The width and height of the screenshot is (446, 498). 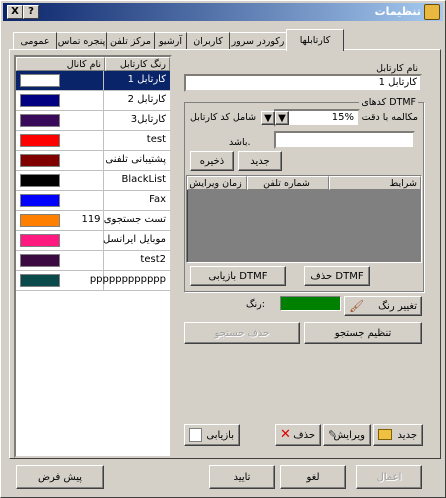 What do you see at coordinates (258, 41) in the screenshot?
I see `tab-recorder-server: رکوردر سرور` at bounding box center [258, 41].